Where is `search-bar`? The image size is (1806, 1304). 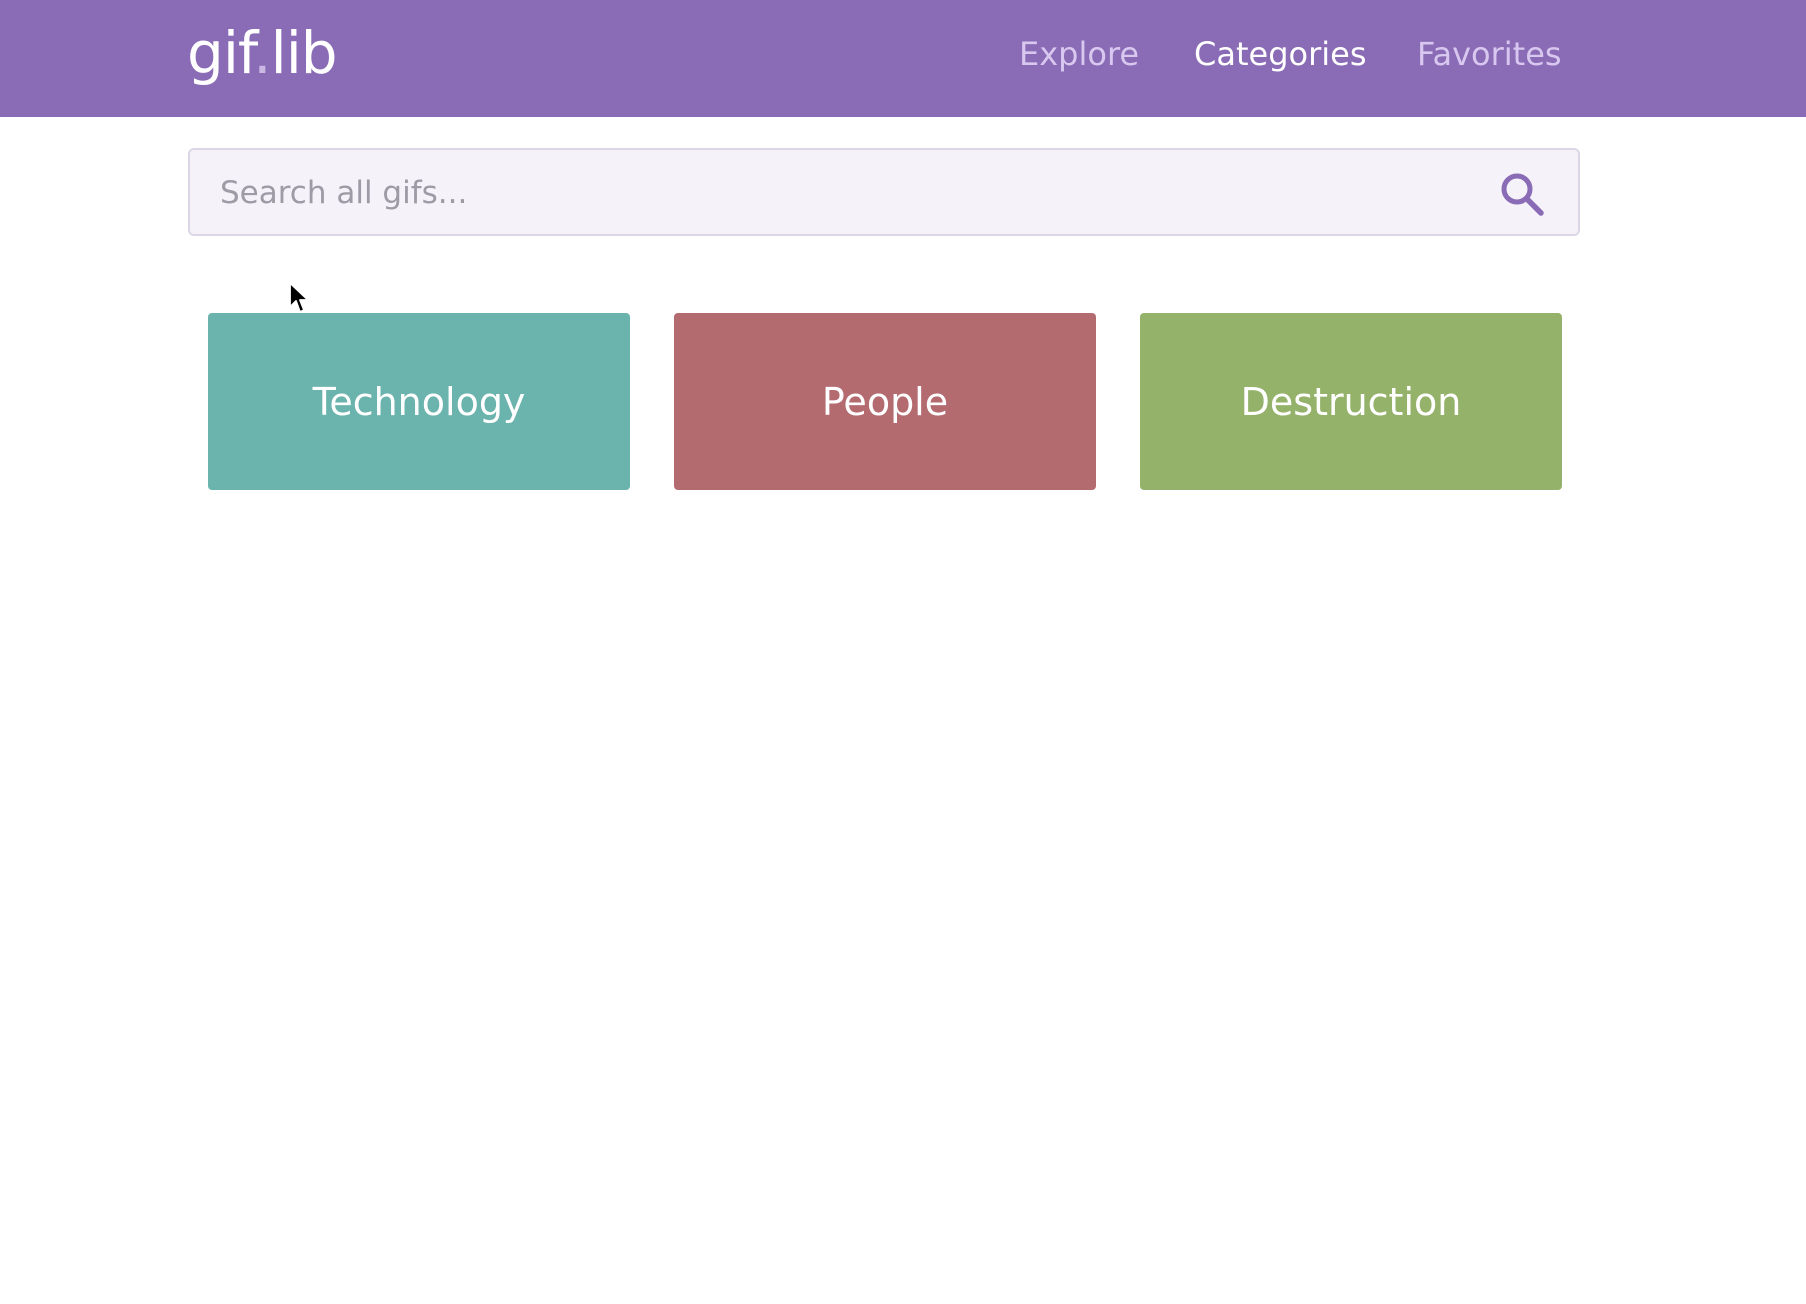 search-bar is located at coordinates (884, 192).